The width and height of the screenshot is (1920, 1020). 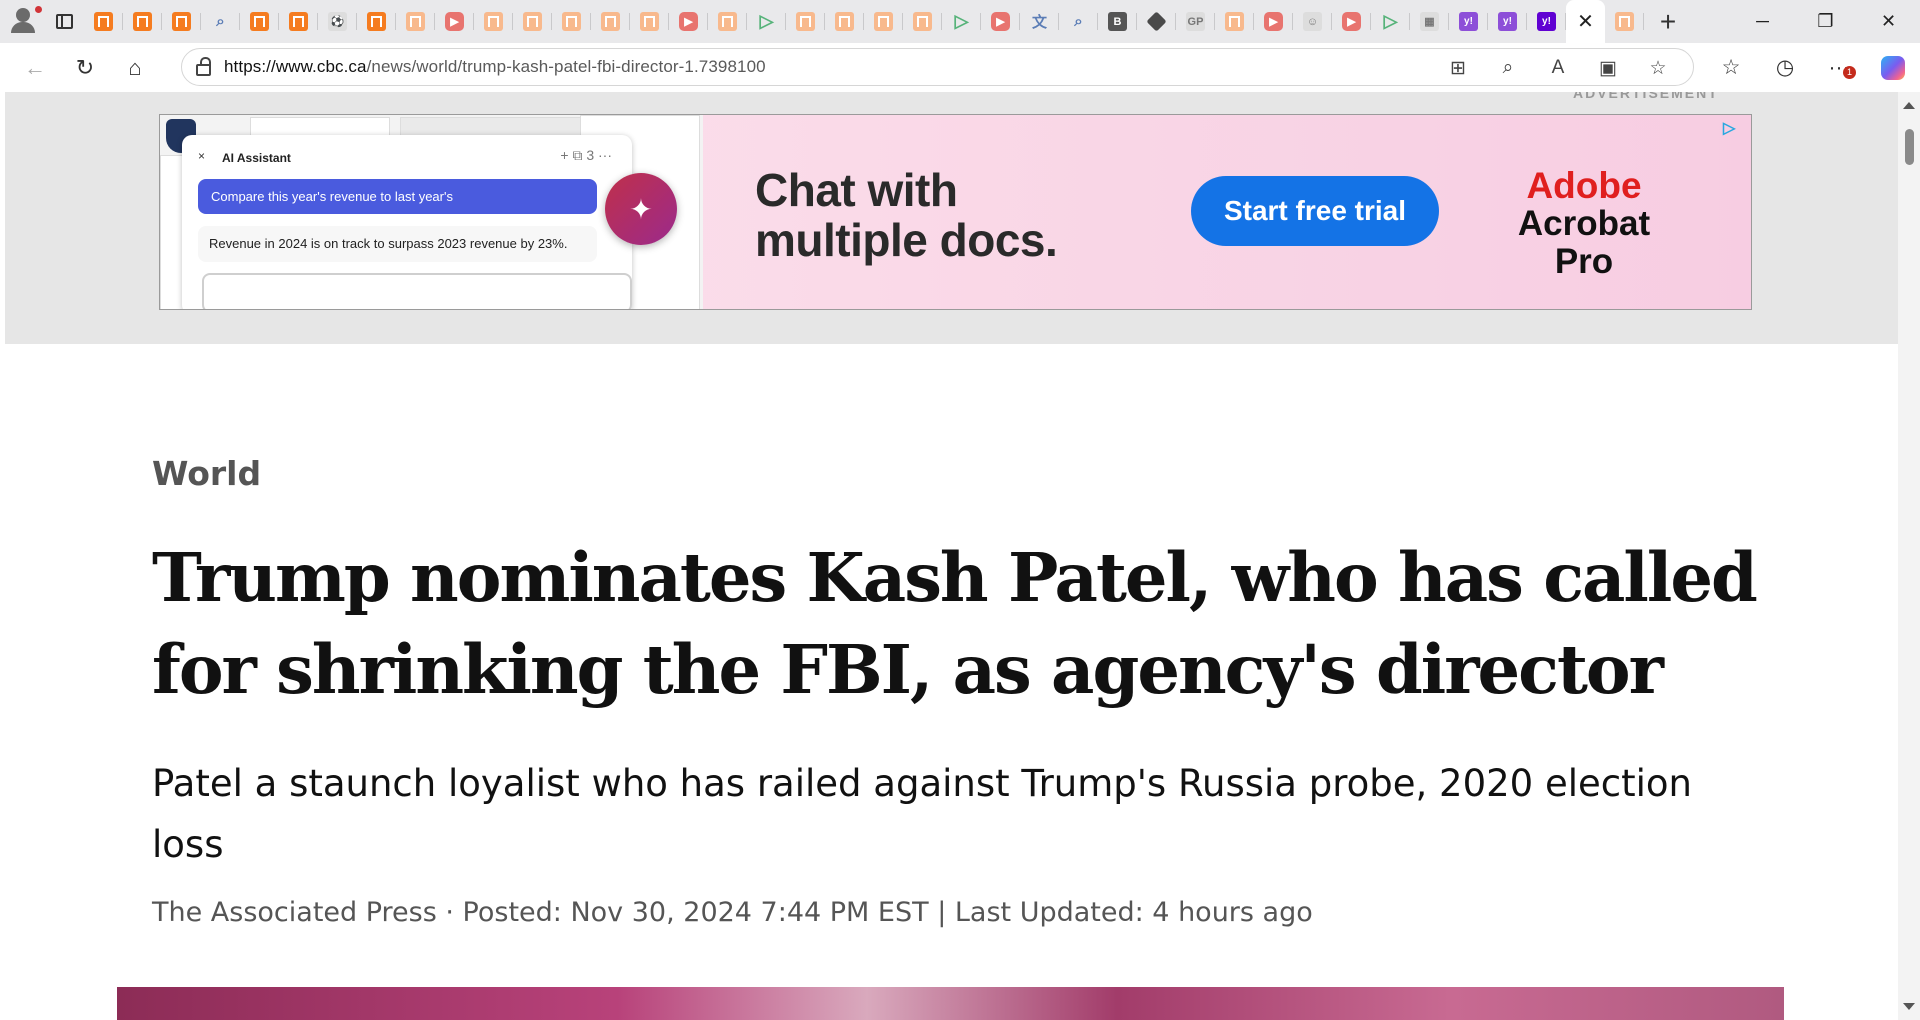 I want to click on more-options-button: ··· 1, so click(x=1839, y=68).